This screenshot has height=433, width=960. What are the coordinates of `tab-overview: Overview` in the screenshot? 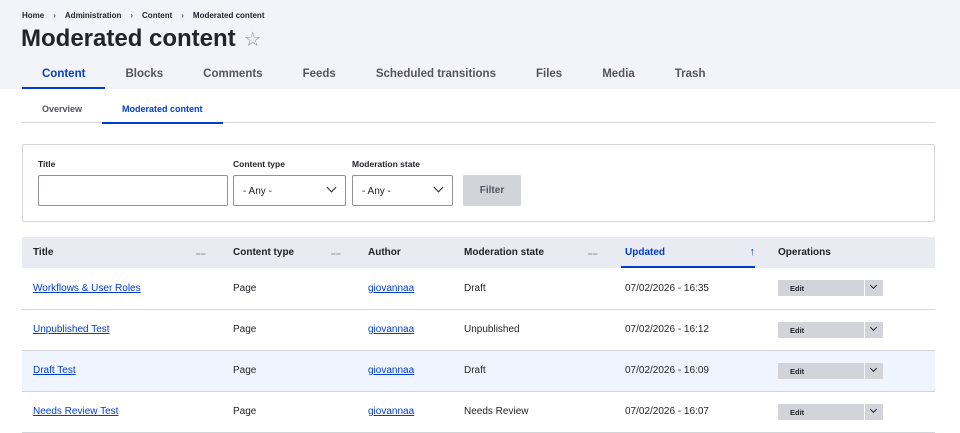 It's located at (62, 111).